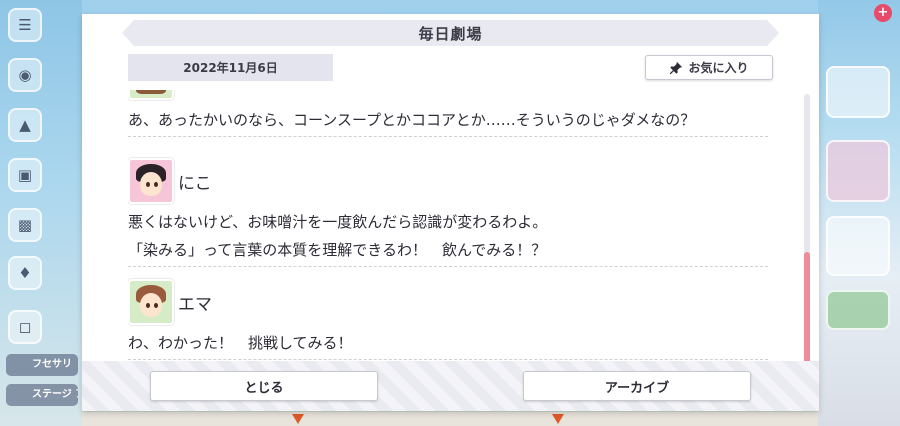 The image size is (900, 426). What do you see at coordinates (883, 13) in the screenshot?
I see `add-currency-icon: +` at bounding box center [883, 13].